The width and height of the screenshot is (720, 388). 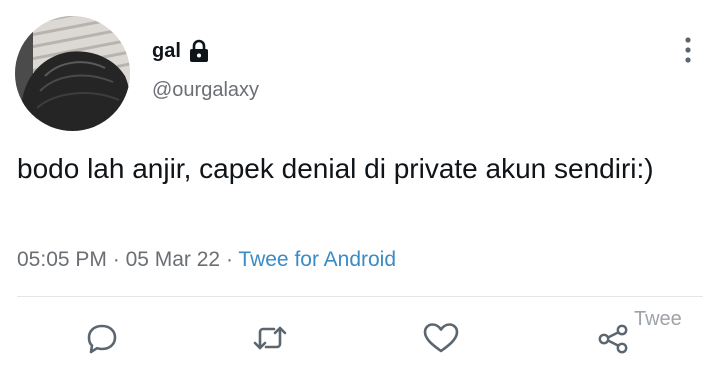 What do you see at coordinates (205, 90) in the screenshot?
I see `user-handle: @ourgalaxy` at bounding box center [205, 90].